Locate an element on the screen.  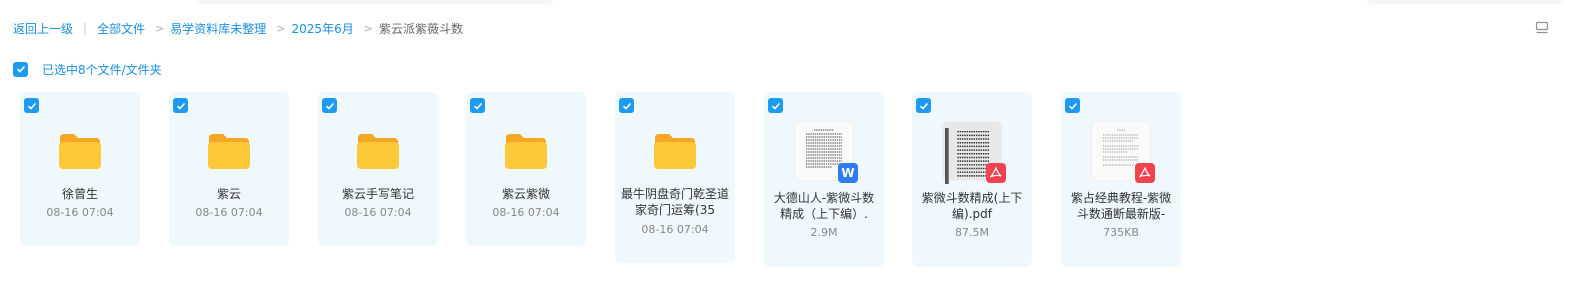
breadcrumb-current: 紫云派紫薇斗数 is located at coordinates (420, 28).